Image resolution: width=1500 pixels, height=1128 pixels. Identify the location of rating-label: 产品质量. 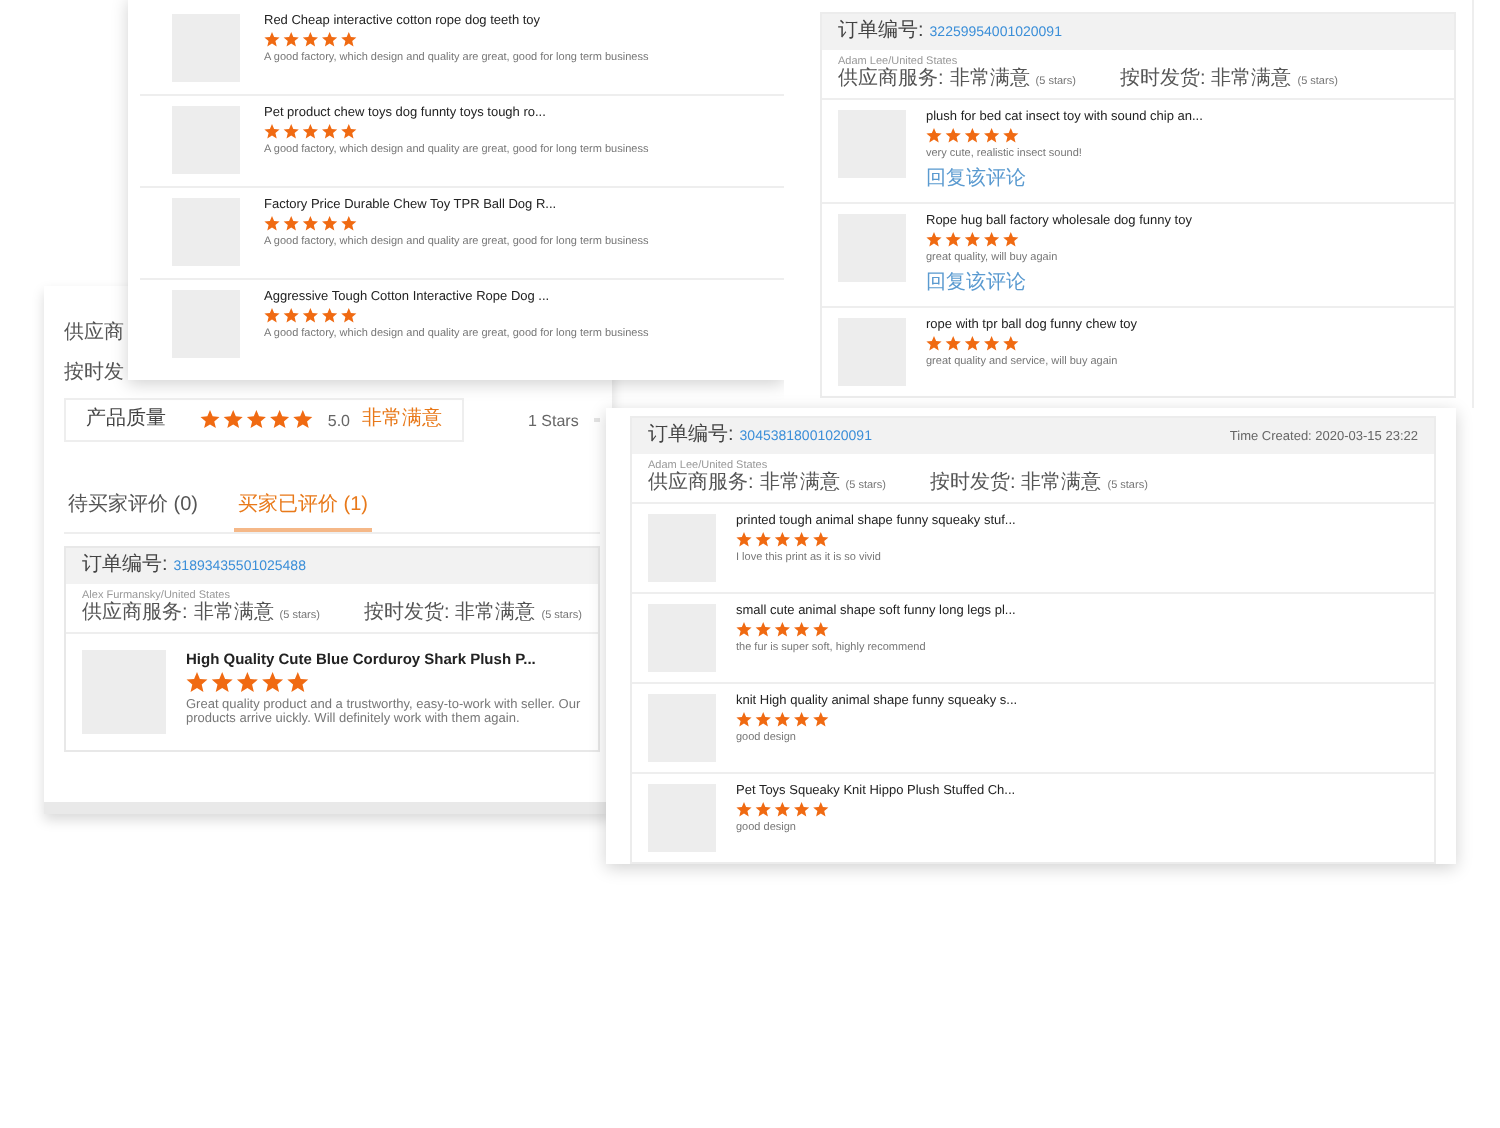
(127, 420).